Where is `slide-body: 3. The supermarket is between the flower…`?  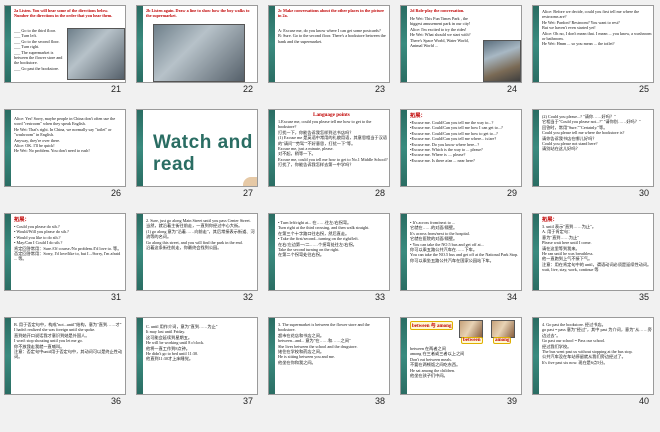
slide-body: 3. The supermarket is between the flower… is located at coordinates (324, 343).